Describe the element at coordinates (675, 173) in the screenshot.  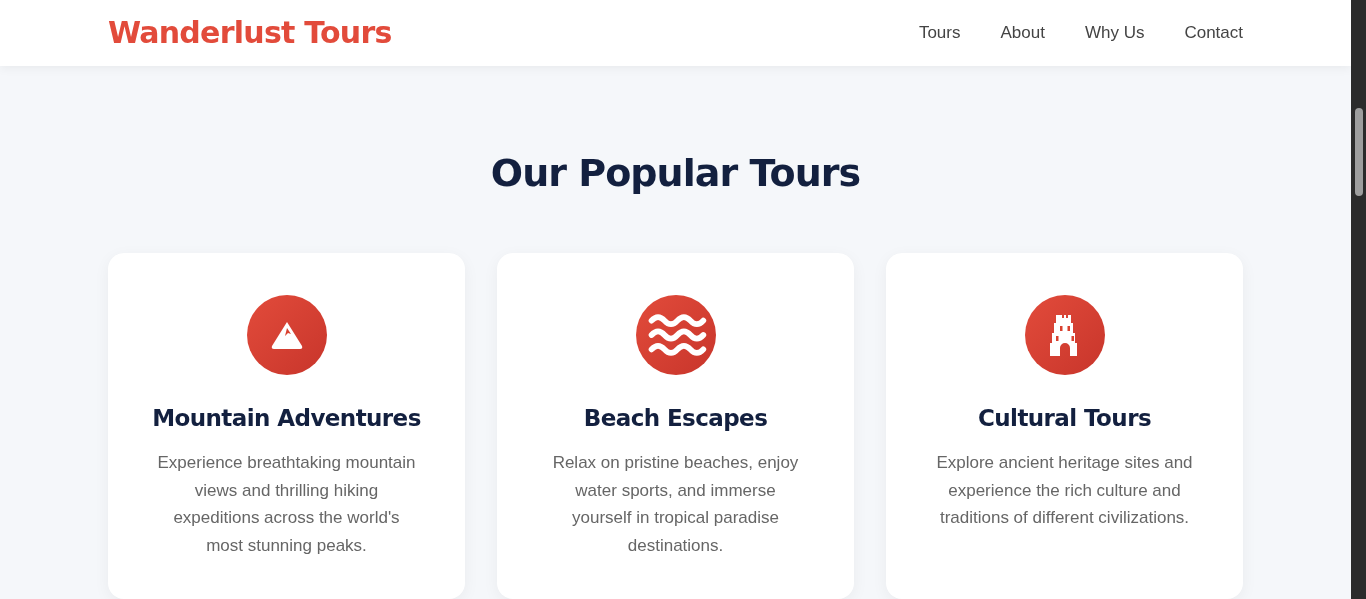
I see `section-title: Our Popular Tours` at that location.